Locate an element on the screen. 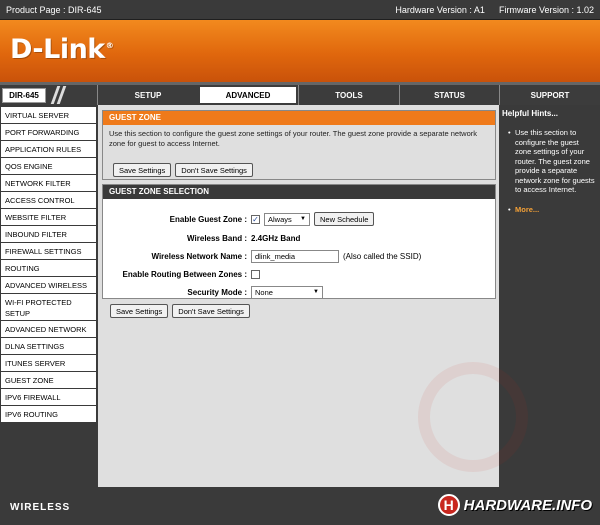 The height and width of the screenshot is (525, 600). security-mode-row: Security Mode : None ▼ is located at coordinates (300, 292).